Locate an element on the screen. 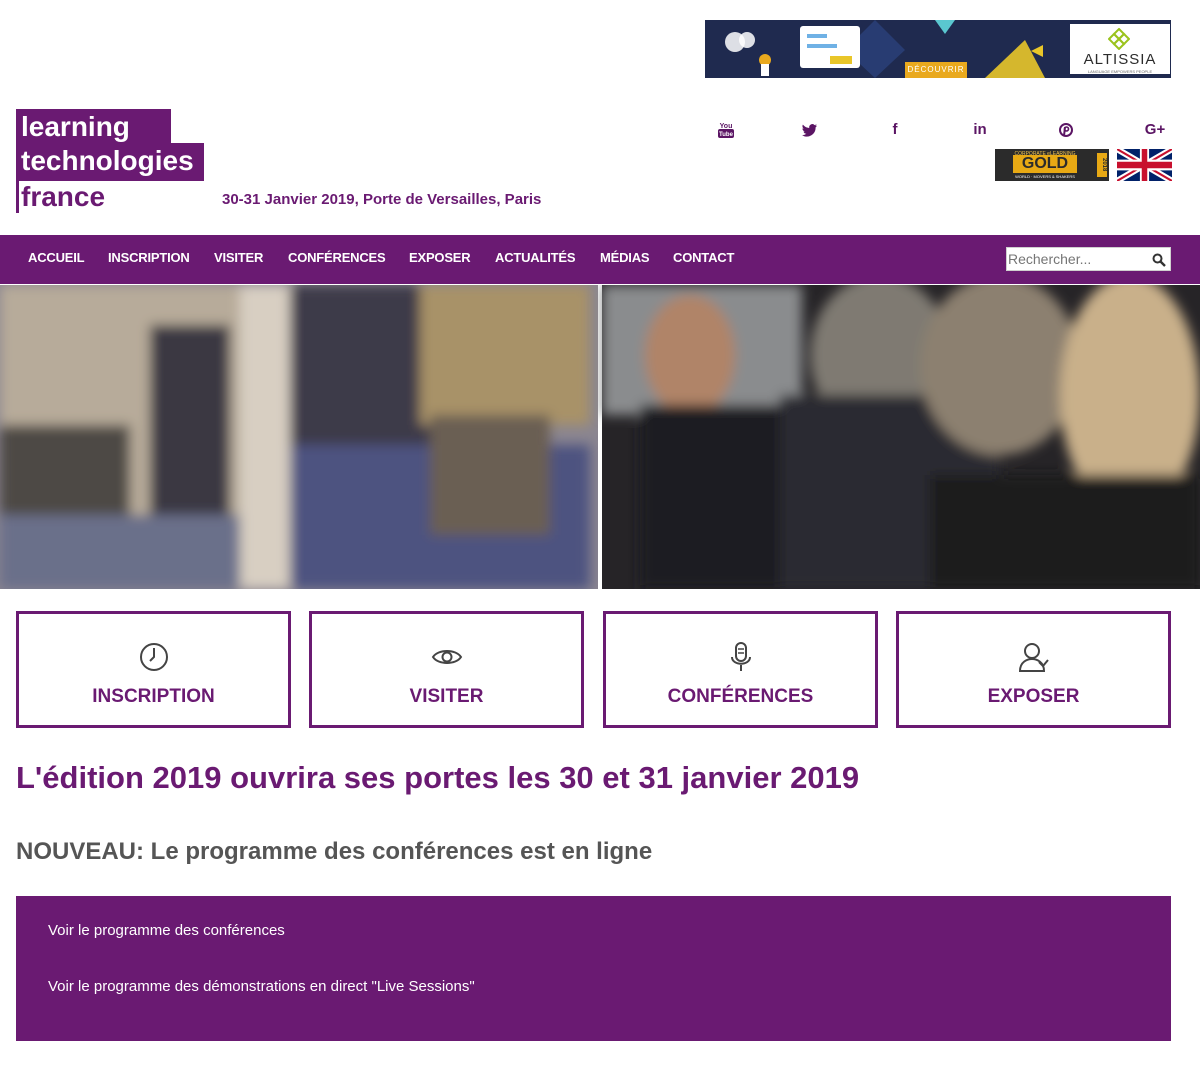 The height and width of the screenshot is (1065, 1200). award-year: 2018 is located at coordinates (1102, 165).